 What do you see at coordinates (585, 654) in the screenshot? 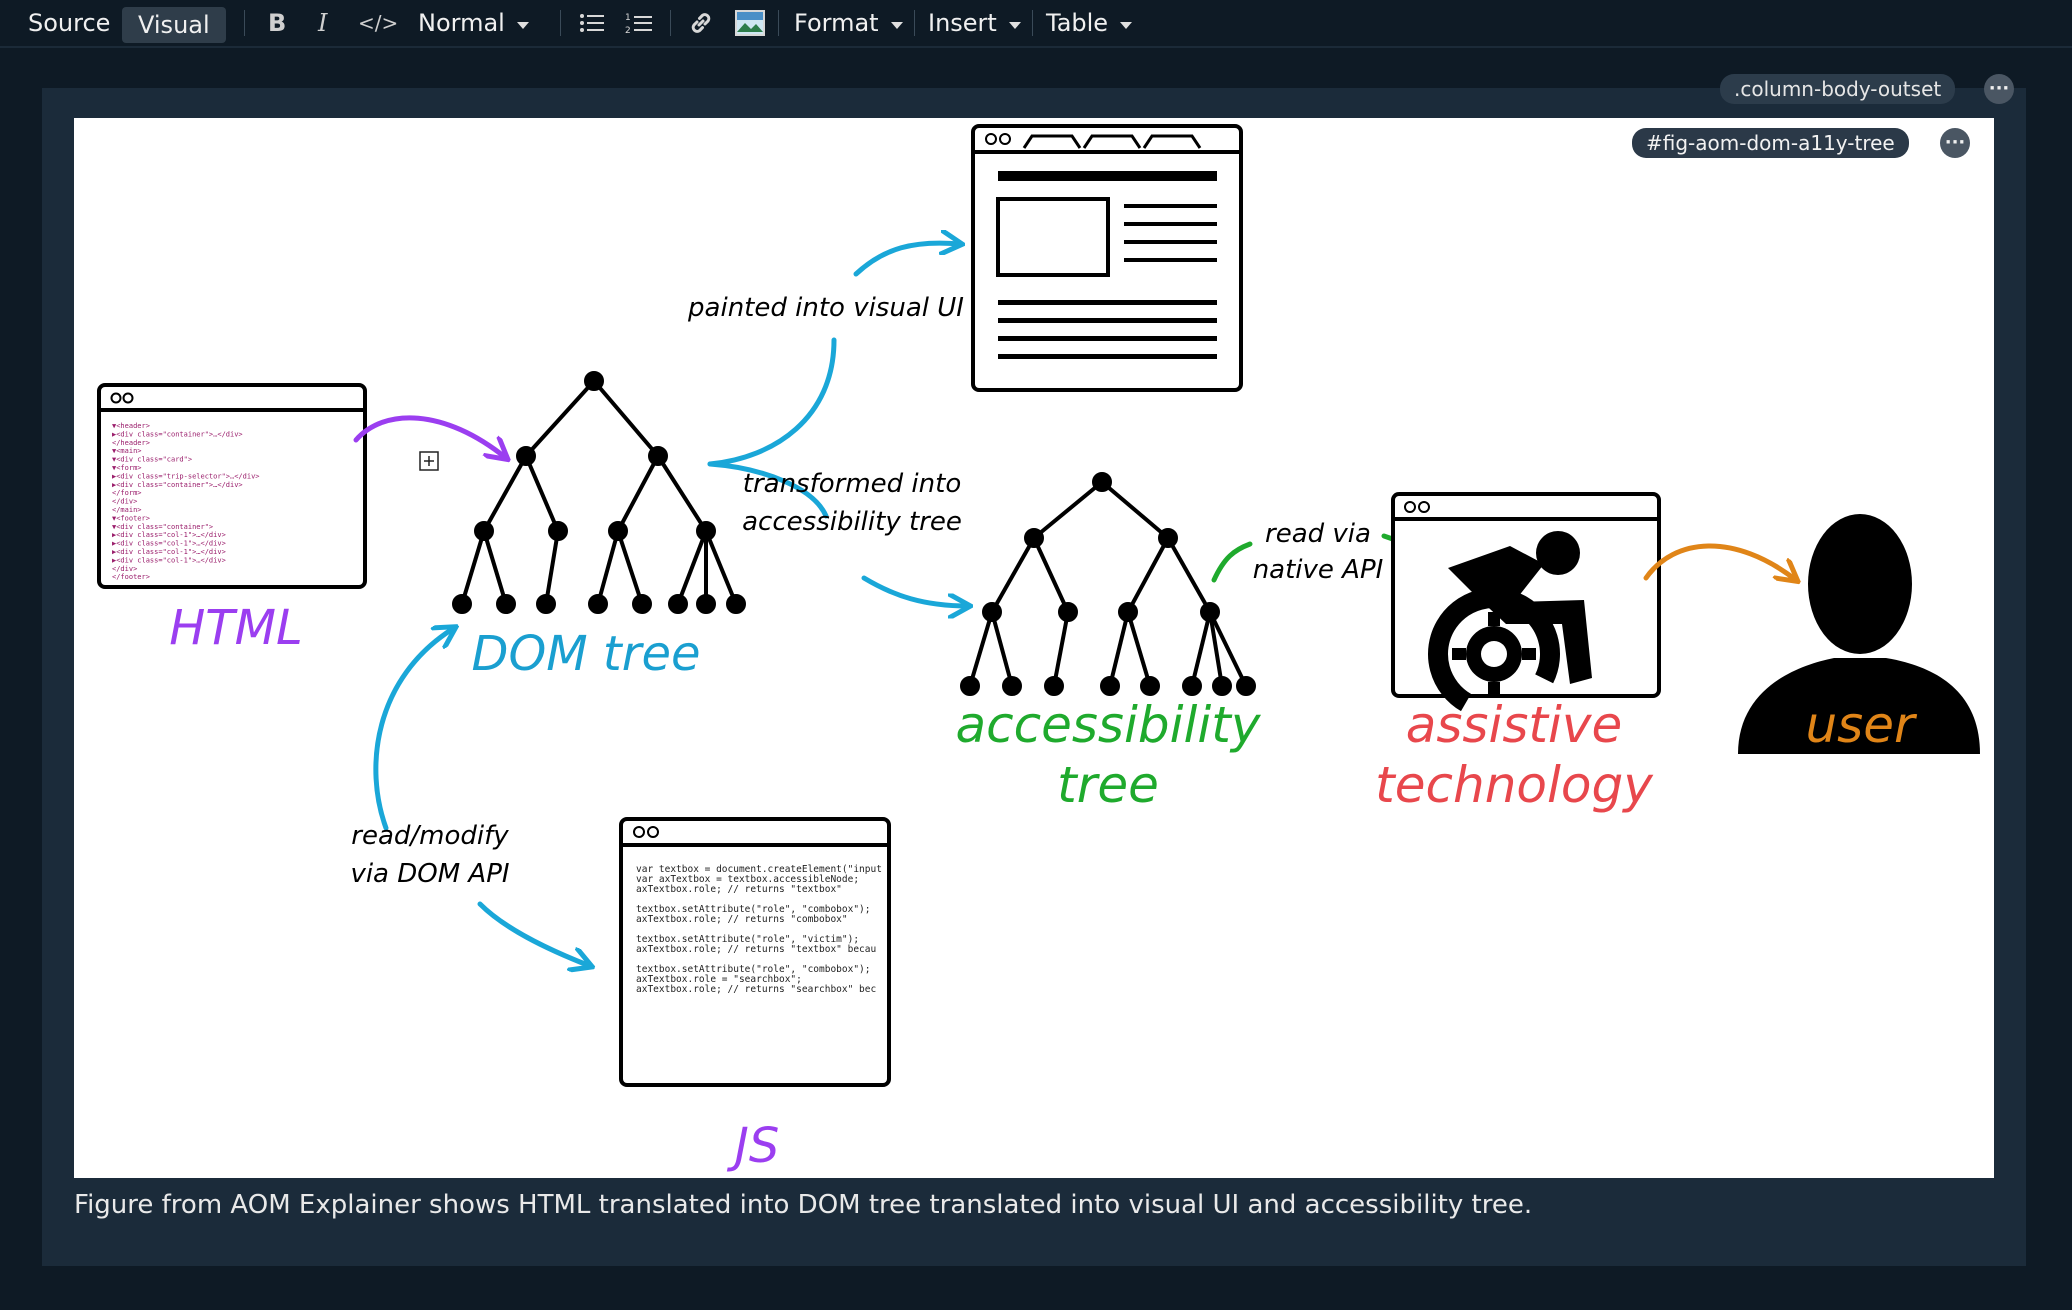
I see `dom-tree-label: DOM tree` at bounding box center [585, 654].